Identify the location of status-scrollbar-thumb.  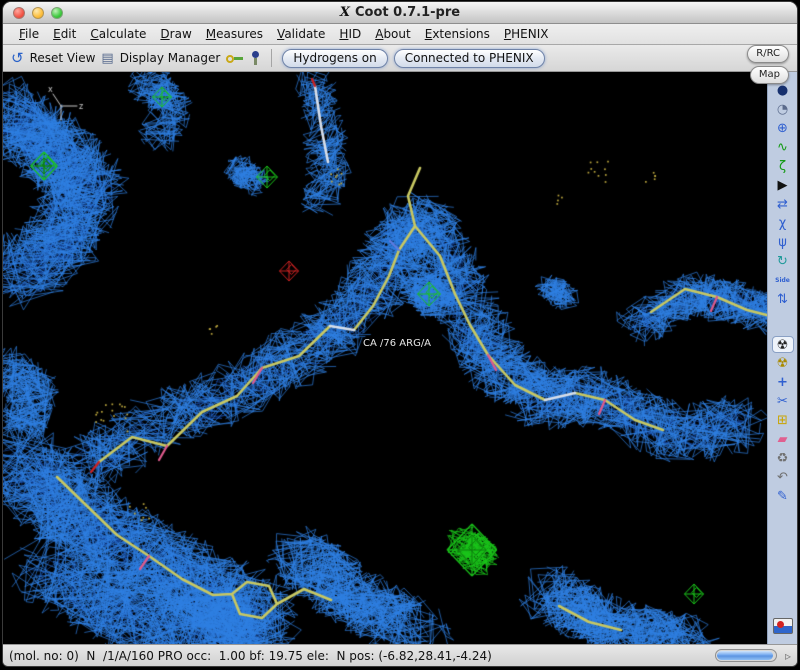
(744, 655).